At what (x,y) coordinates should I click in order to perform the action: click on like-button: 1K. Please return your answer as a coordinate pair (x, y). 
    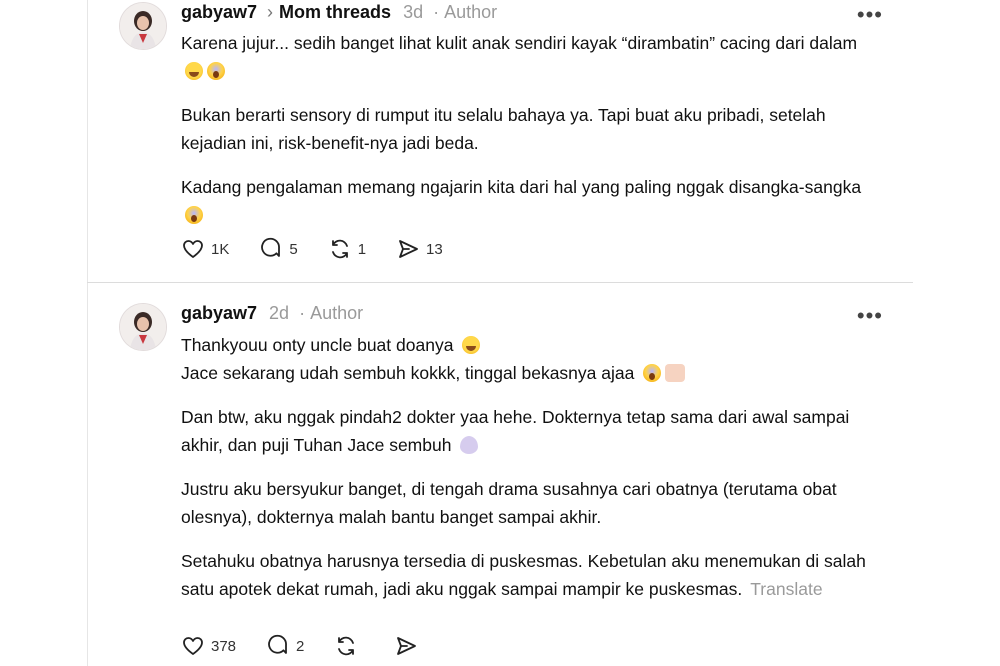
    Looking at the image, I should click on (205, 249).